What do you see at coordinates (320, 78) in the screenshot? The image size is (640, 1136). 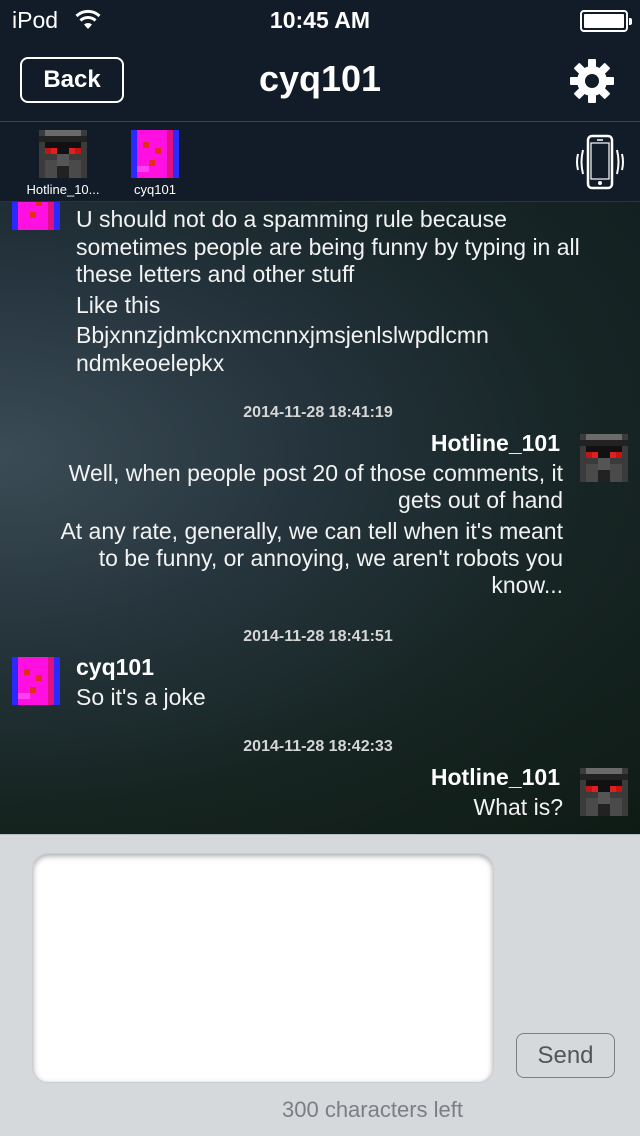 I see `page-title: cyq101` at bounding box center [320, 78].